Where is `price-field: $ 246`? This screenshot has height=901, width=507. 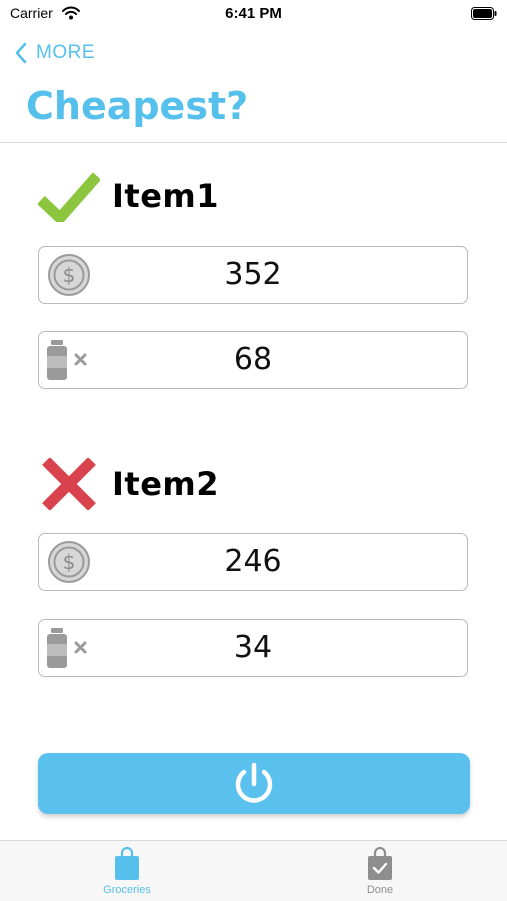
price-field: $ 246 is located at coordinates (253, 562).